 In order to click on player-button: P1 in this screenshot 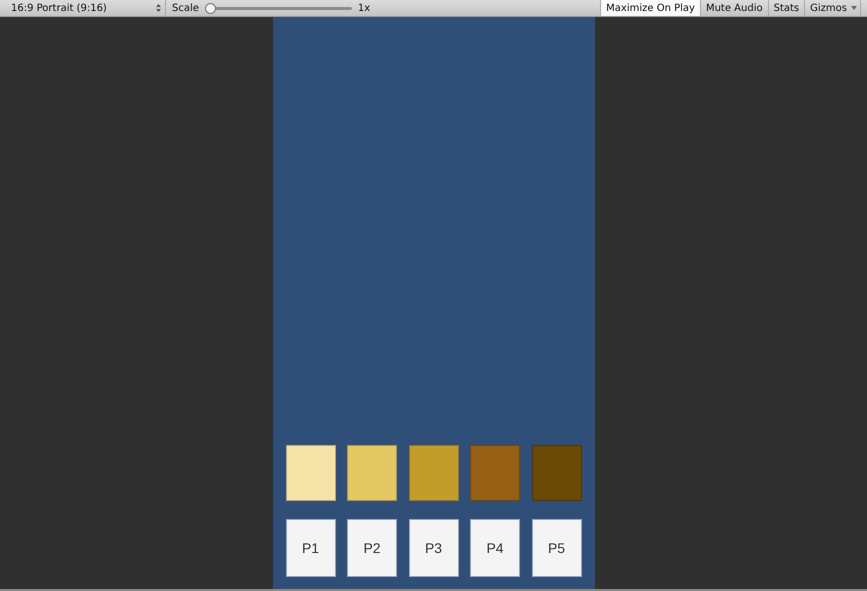, I will do `click(311, 548)`.